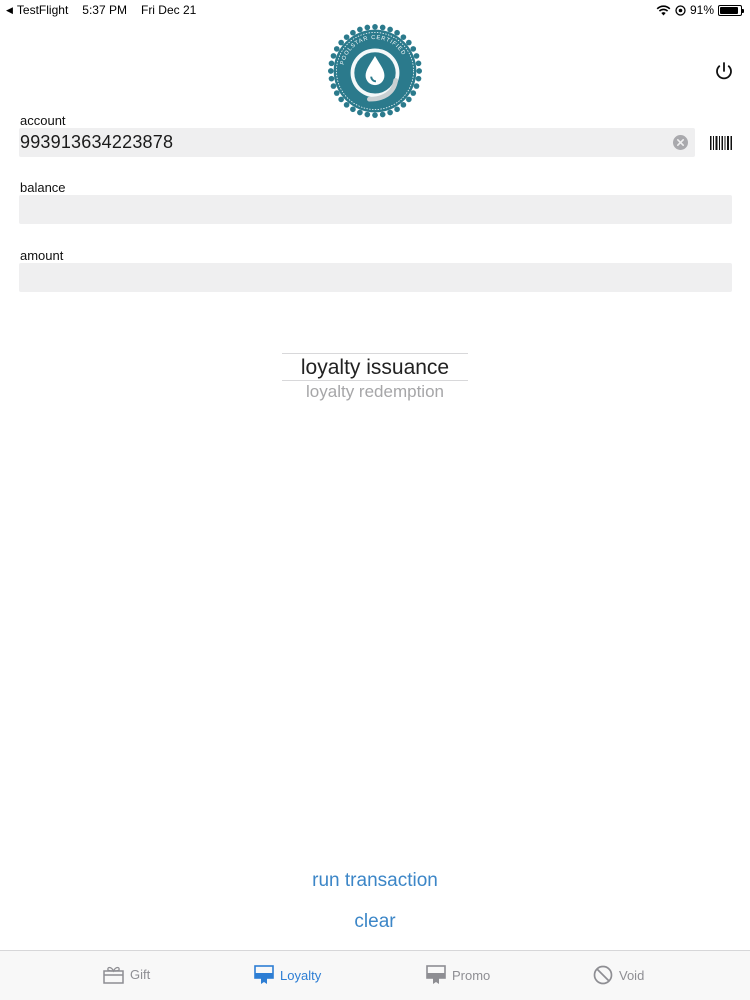 The image size is (750, 1000). Describe the element at coordinates (375, 881) in the screenshot. I see `run-transaction-button: run transaction` at that location.